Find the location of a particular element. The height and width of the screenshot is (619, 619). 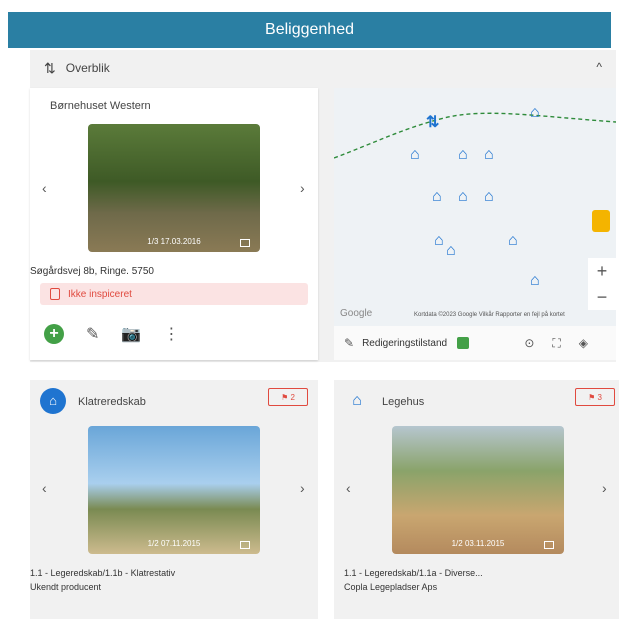

signpost-icon: ⇅ is located at coordinates (50, 67).